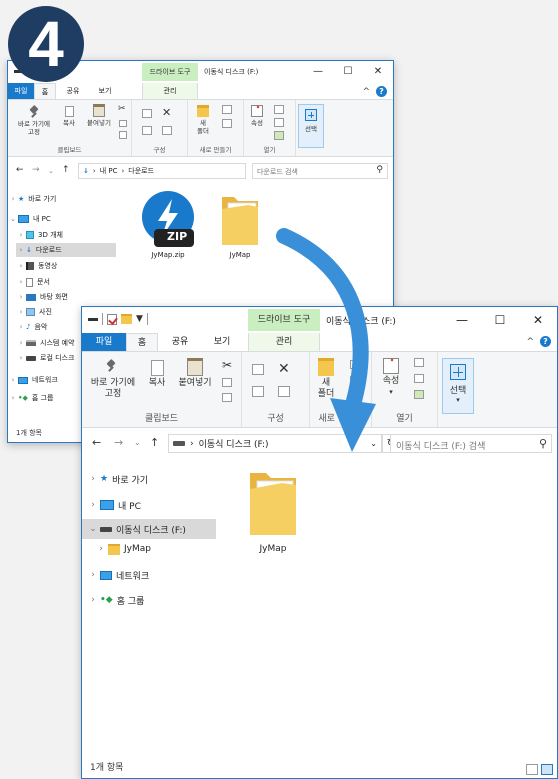 The width and height of the screenshot is (558, 779). Describe the element at coordinates (311, 126) in the screenshot. I see `select-button: 선택` at that location.